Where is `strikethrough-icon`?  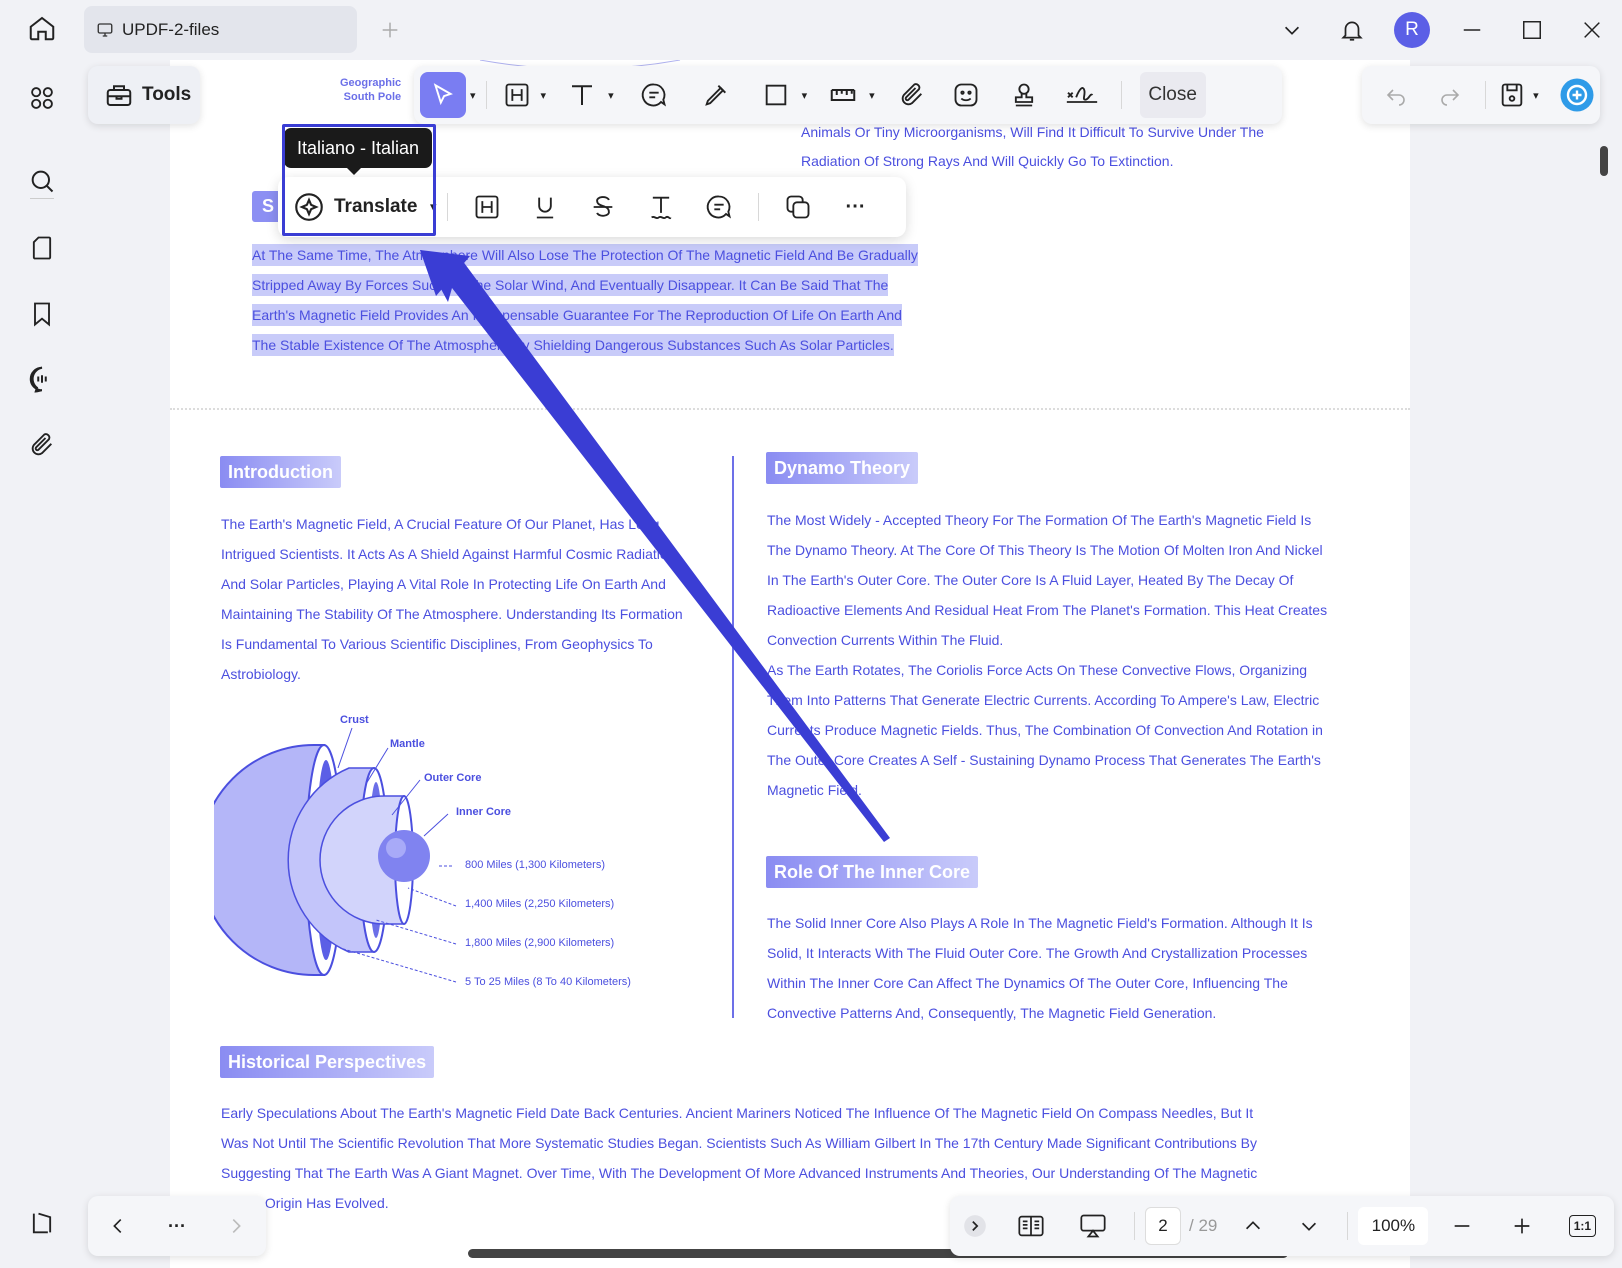
strikethrough-icon is located at coordinates (603, 207).